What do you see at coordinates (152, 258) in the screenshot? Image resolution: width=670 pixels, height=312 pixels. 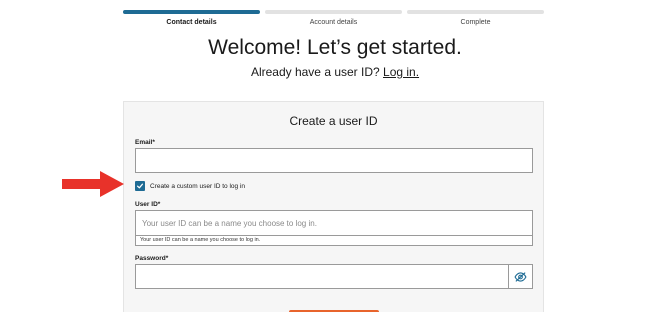 I see `password-label: Password*` at bounding box center [152, 258].